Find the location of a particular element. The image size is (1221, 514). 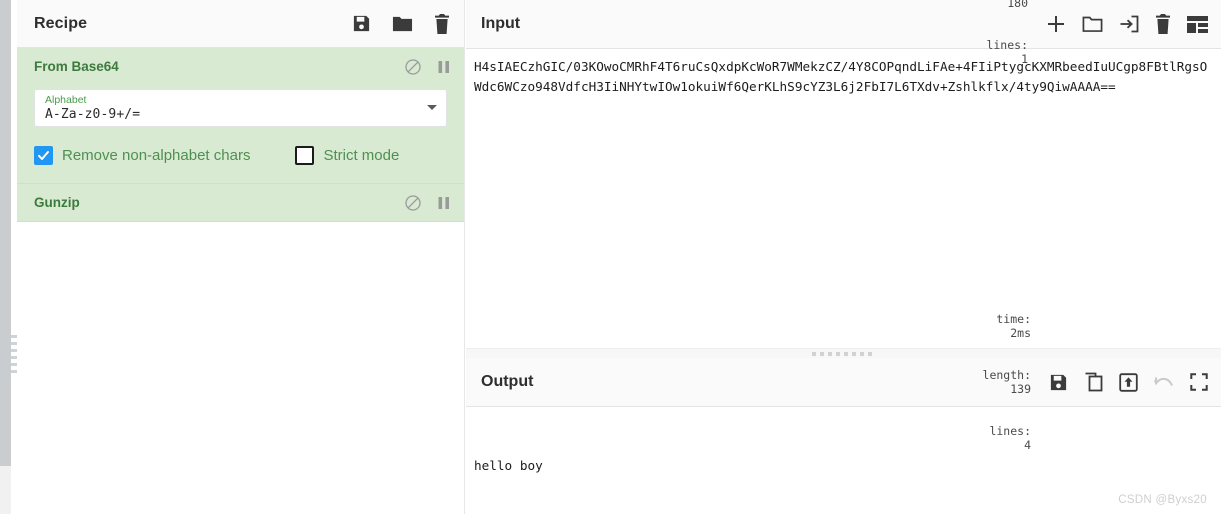

replace-input-with-output-button is located at coordinates (1128, 382).